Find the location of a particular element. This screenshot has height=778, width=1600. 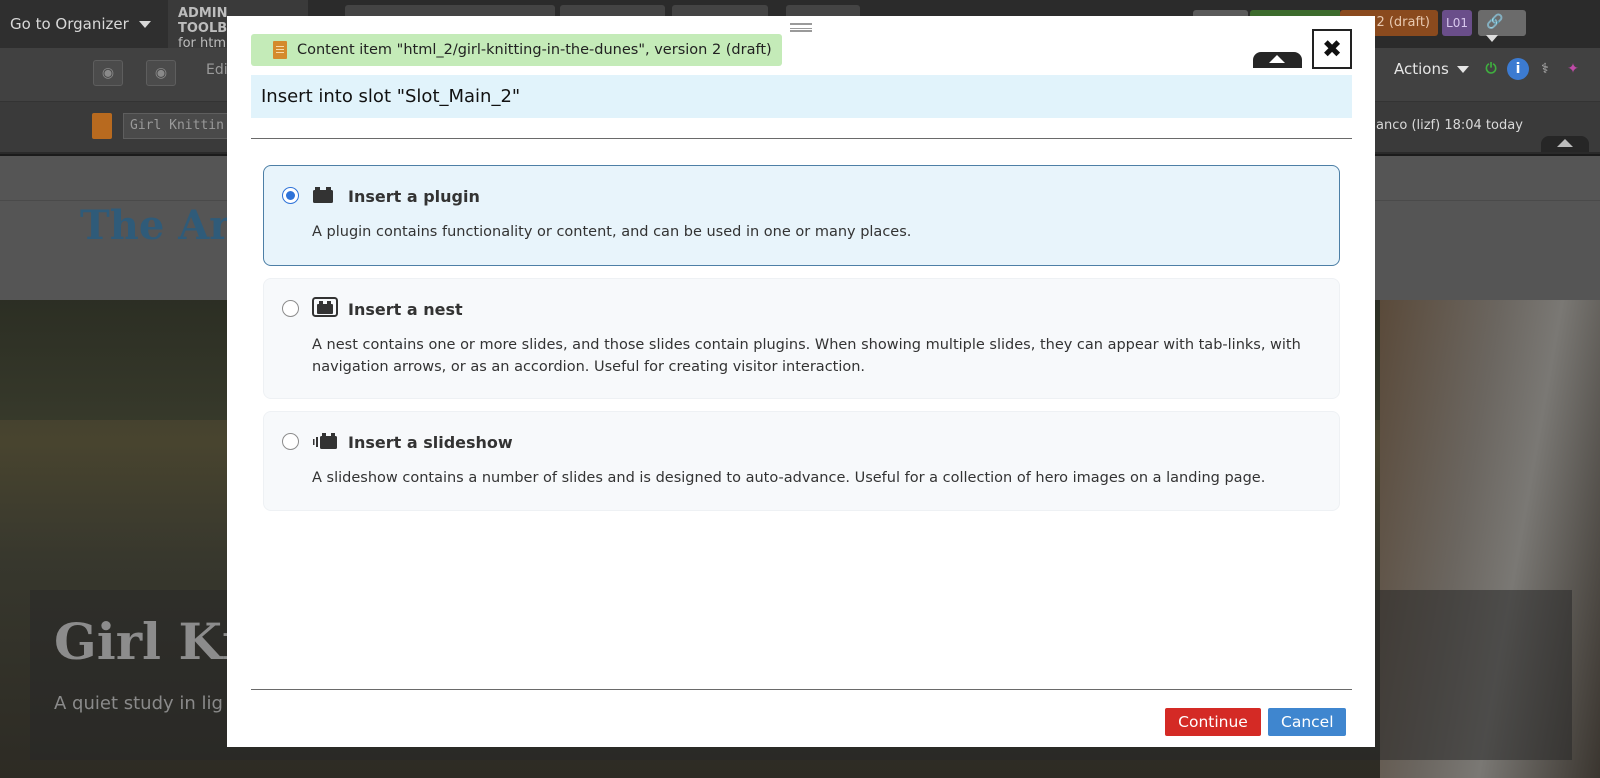

magic-wand-icon: ✦ is located at coordinates (1573, 69).